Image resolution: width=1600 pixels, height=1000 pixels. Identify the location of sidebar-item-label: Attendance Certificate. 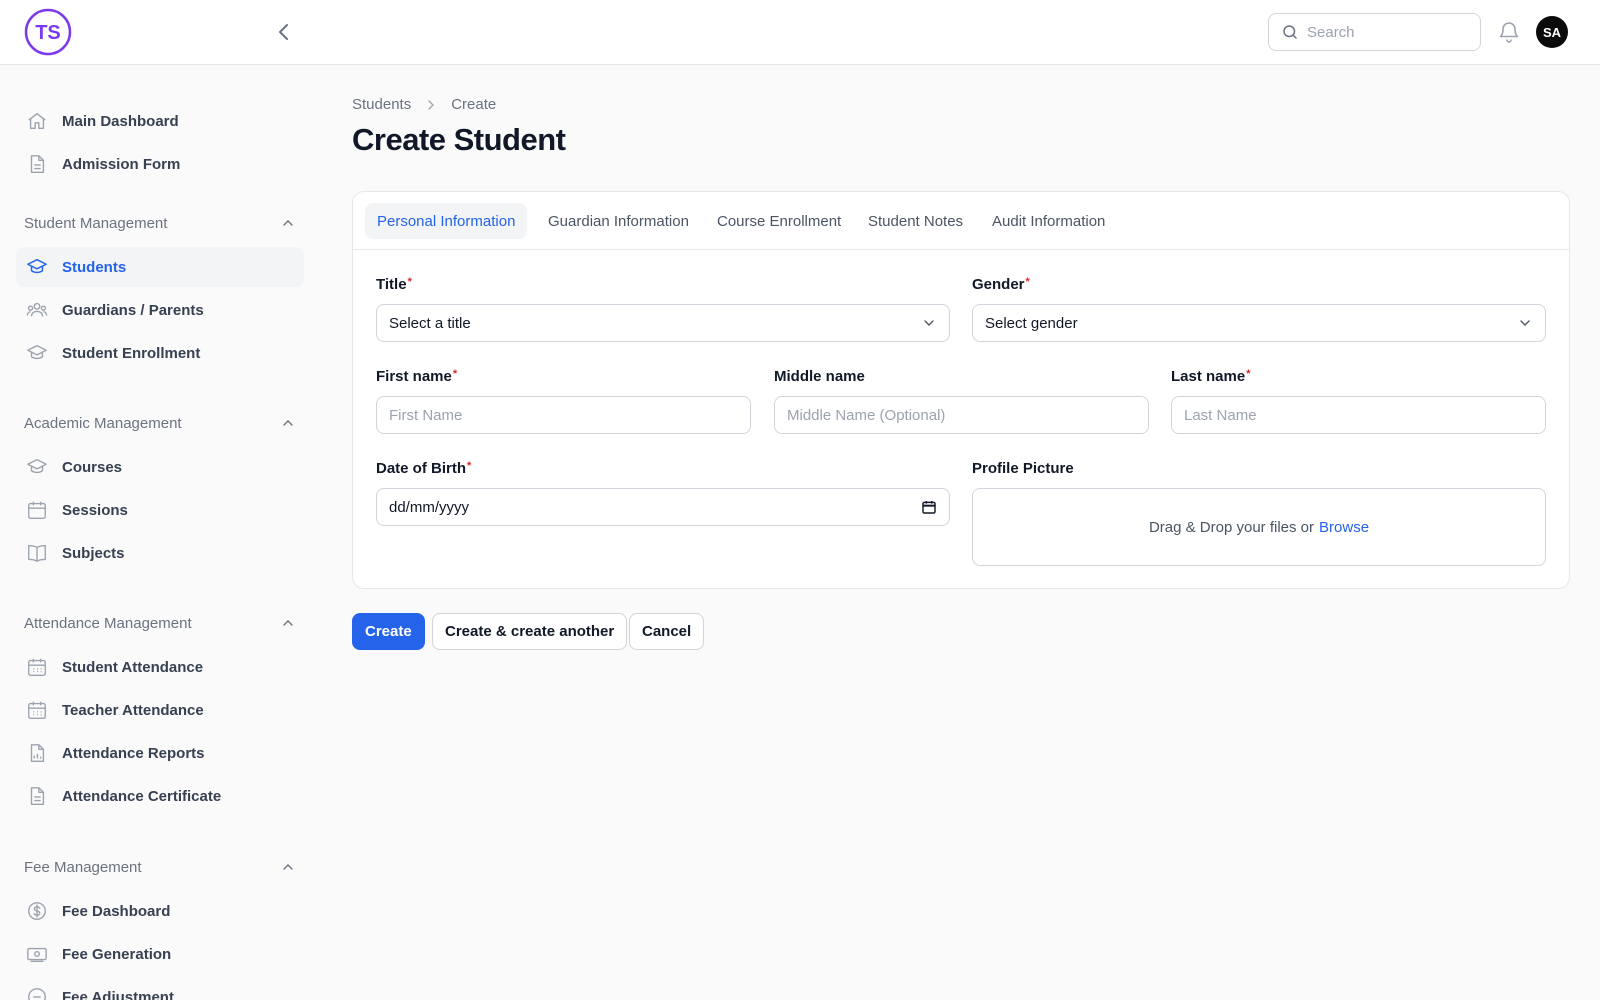
(142, 796).